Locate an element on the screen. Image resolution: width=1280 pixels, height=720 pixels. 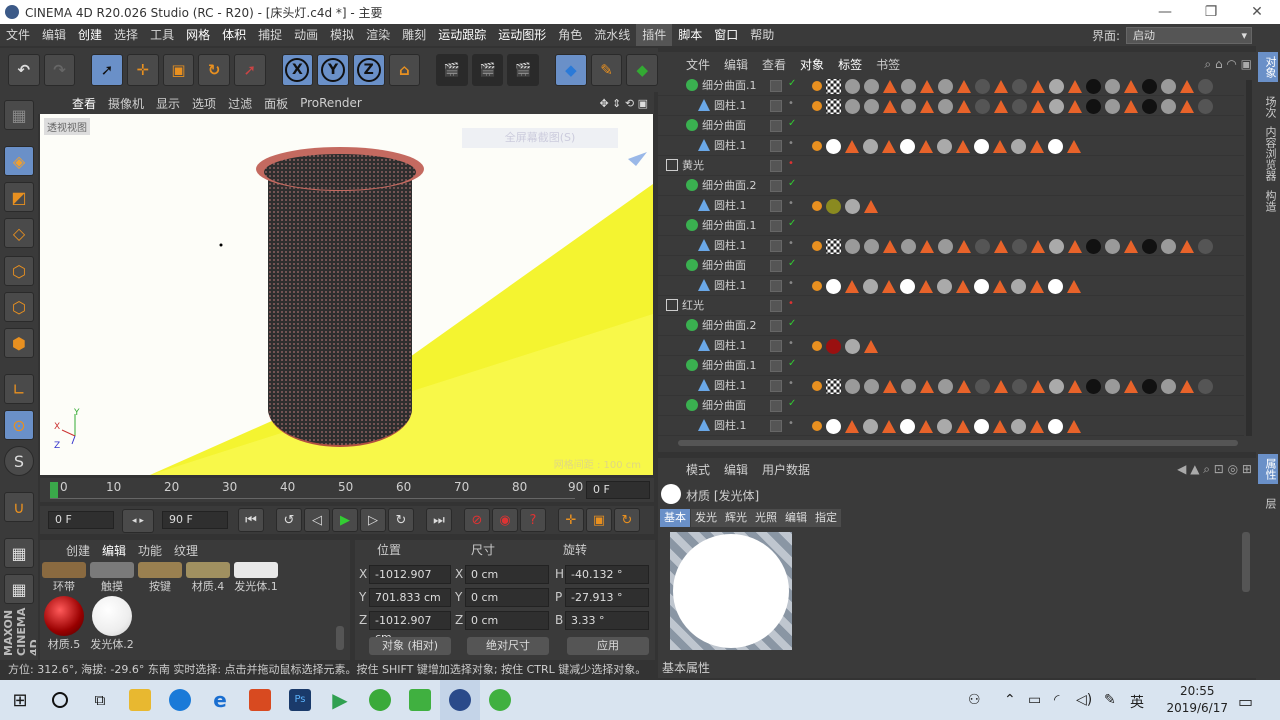
ime-indicator: 英 is located at coordinates (1137, 702).